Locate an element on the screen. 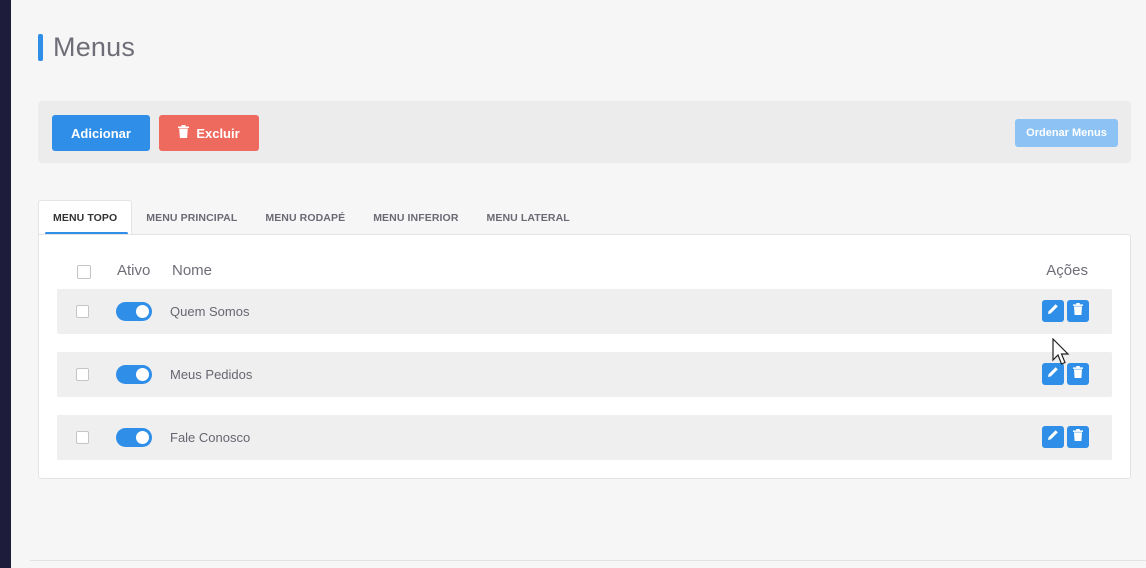 The width and height of the screenshot is (1146, 568). page-title: Menus is located at coordinates (94, 46).